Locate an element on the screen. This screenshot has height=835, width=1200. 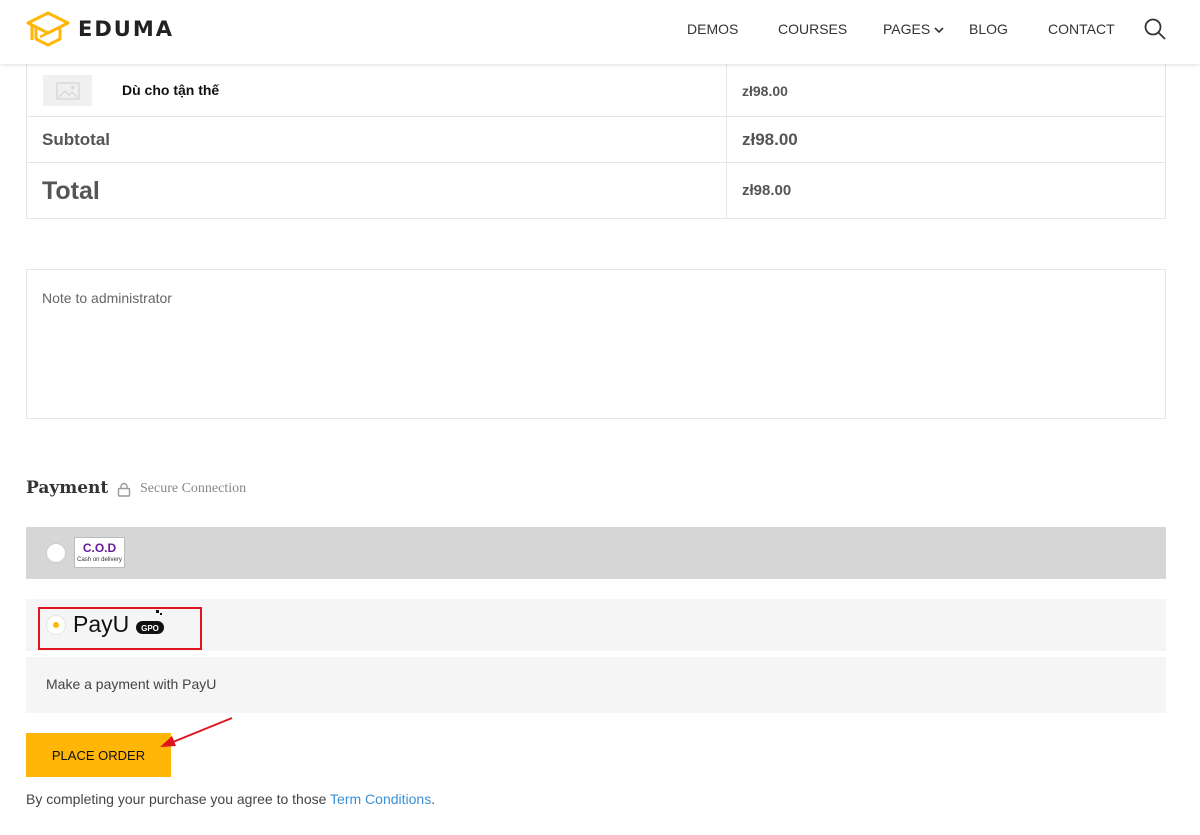
agreement-tail: . is located at coordinates (433, 799).